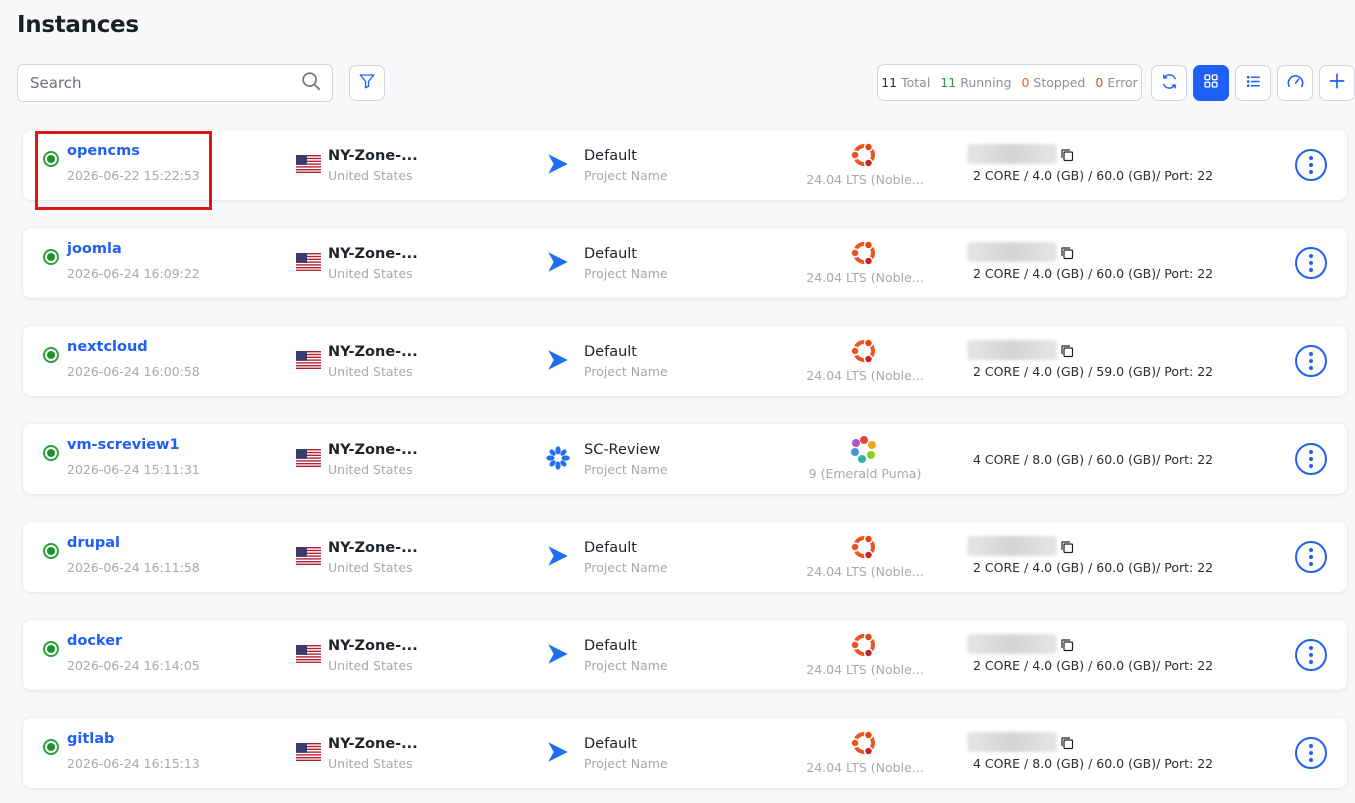  I want to click on instance-name-link: drupal, so click(93, 543).